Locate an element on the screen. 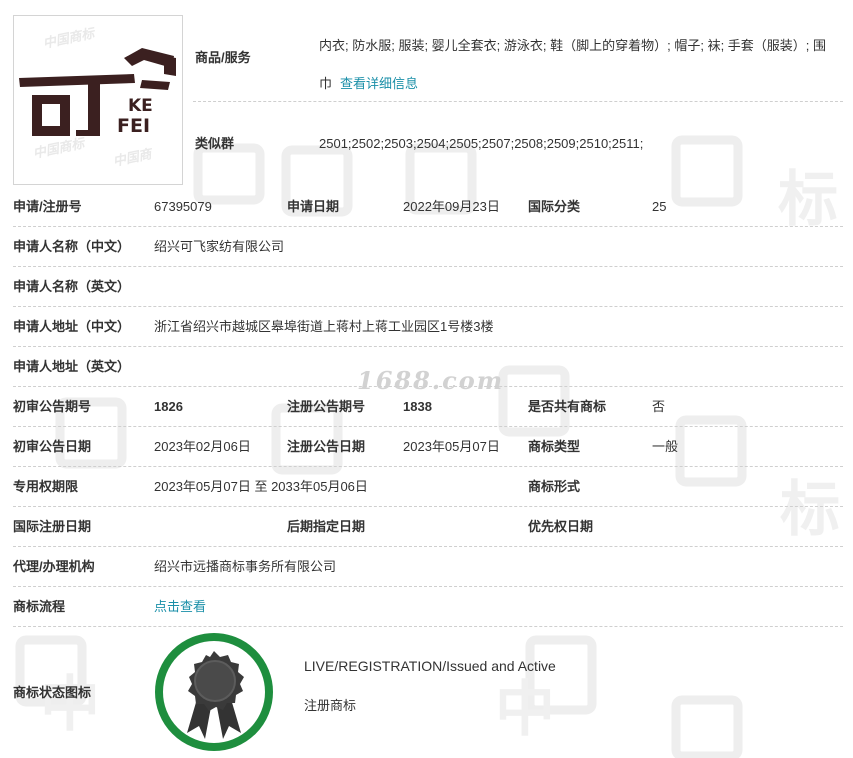  shared-value: 否 is located at coordinates (659, 406).